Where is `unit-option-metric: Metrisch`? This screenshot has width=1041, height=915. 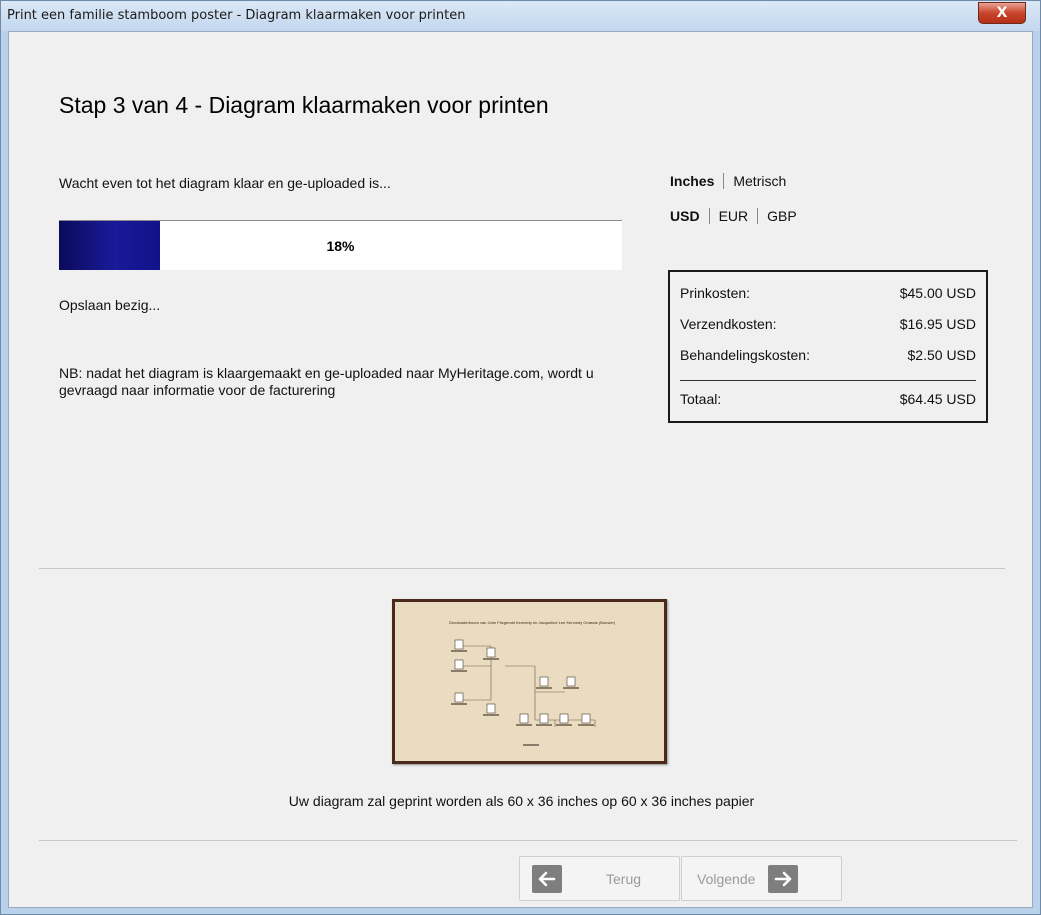
unit-option-metric: Metrisch is located at coordinates (759, 181).